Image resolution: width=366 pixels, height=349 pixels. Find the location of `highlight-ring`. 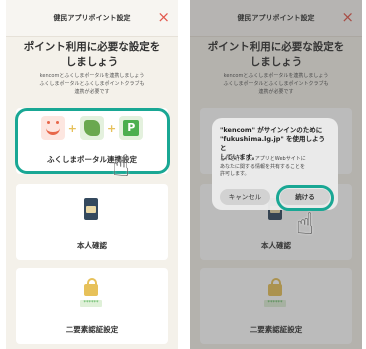

highlight-ring is located at coordinates (92, 141).